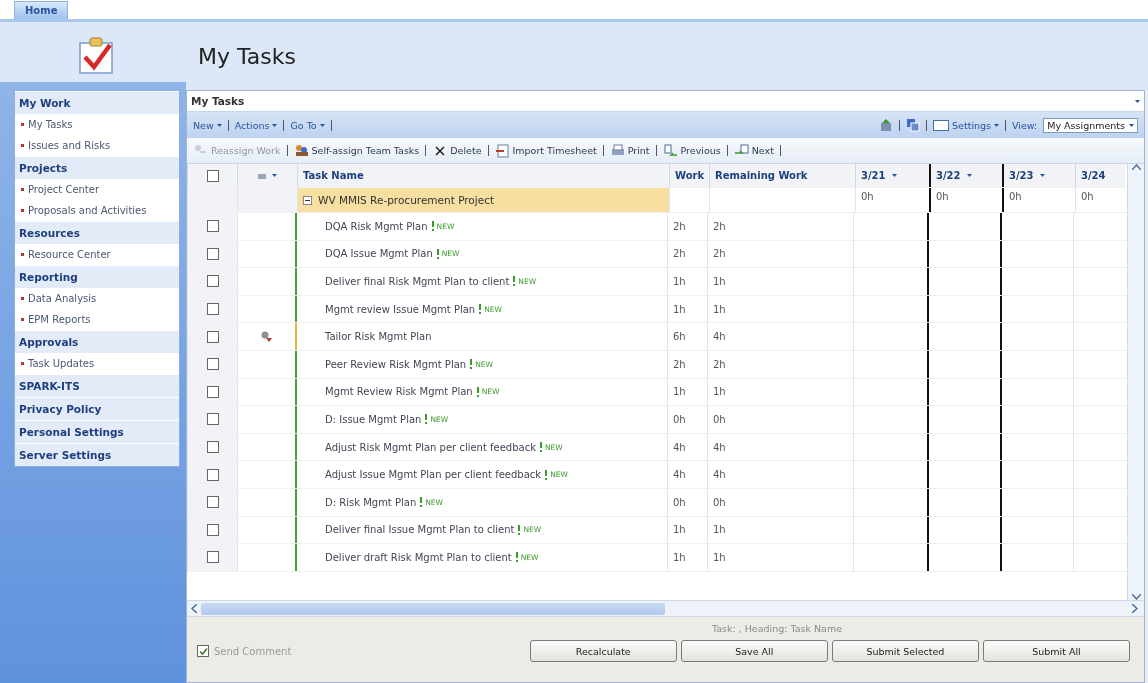 The width and height of the screenshot is (1148, 683). Describe the element at coordinates (754, 651) in the screenshot. I see `footer-button: Save All` at that location.